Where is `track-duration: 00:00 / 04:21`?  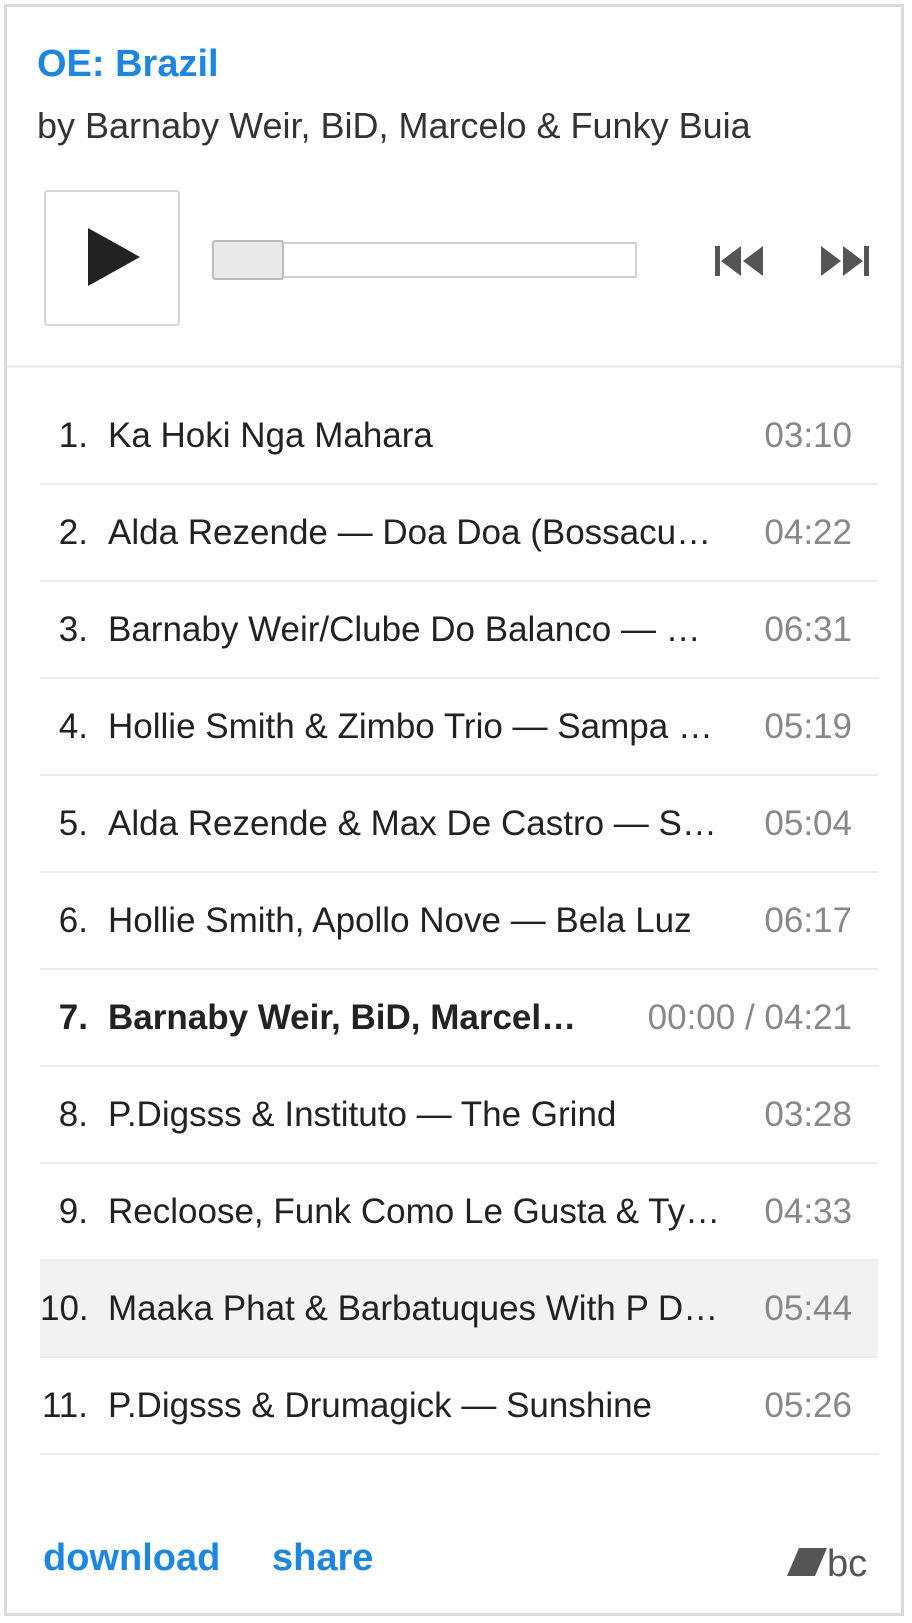 track-duration: 00:00 / 04:21 is located at coordinates (749, 1017).